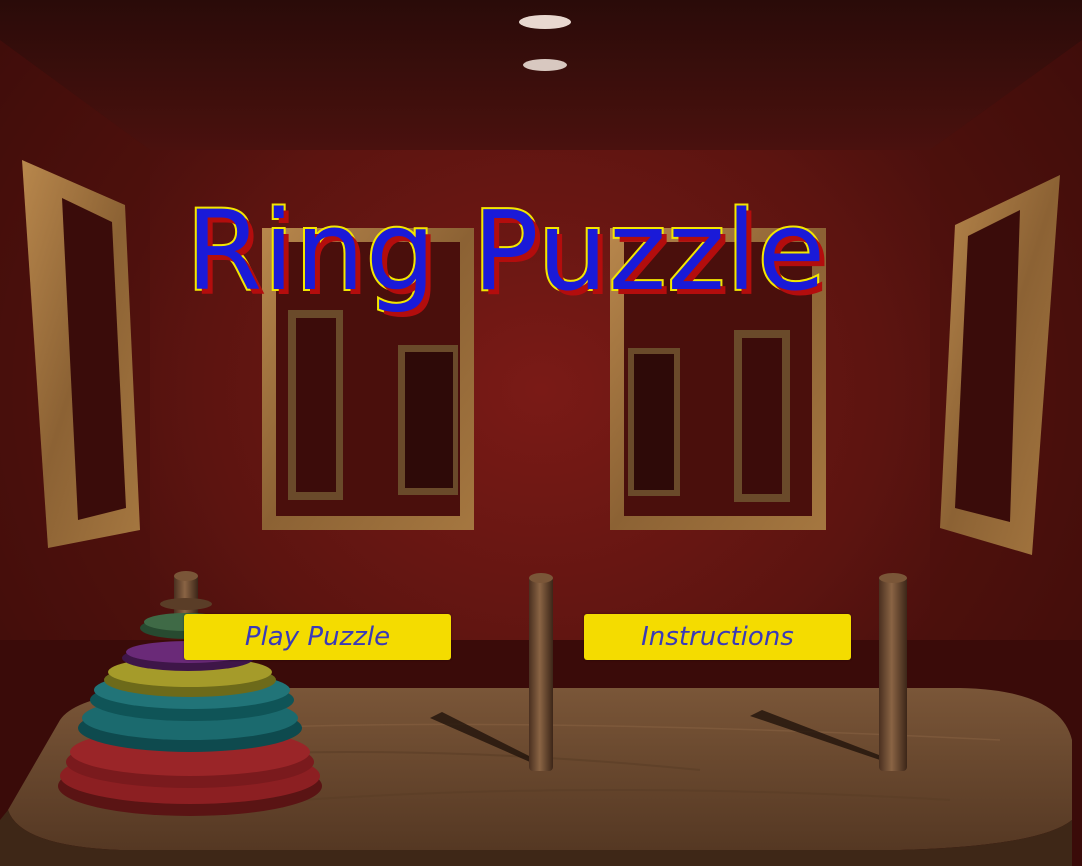 Image resolution: width=1082 pixels, height=866 pixels. I want to click on game-title: Ring Puzzle, so click(505, 251).